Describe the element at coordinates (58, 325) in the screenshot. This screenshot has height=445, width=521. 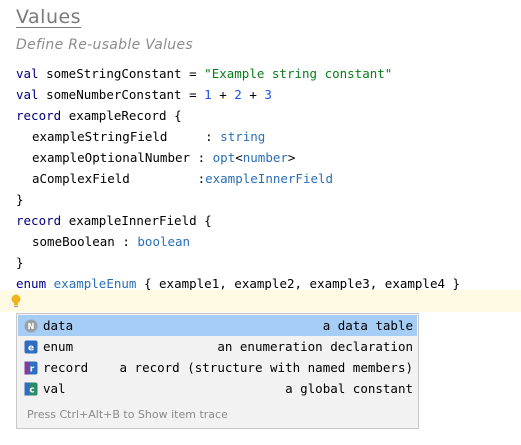
I see `completion-item-name: data` at that location.